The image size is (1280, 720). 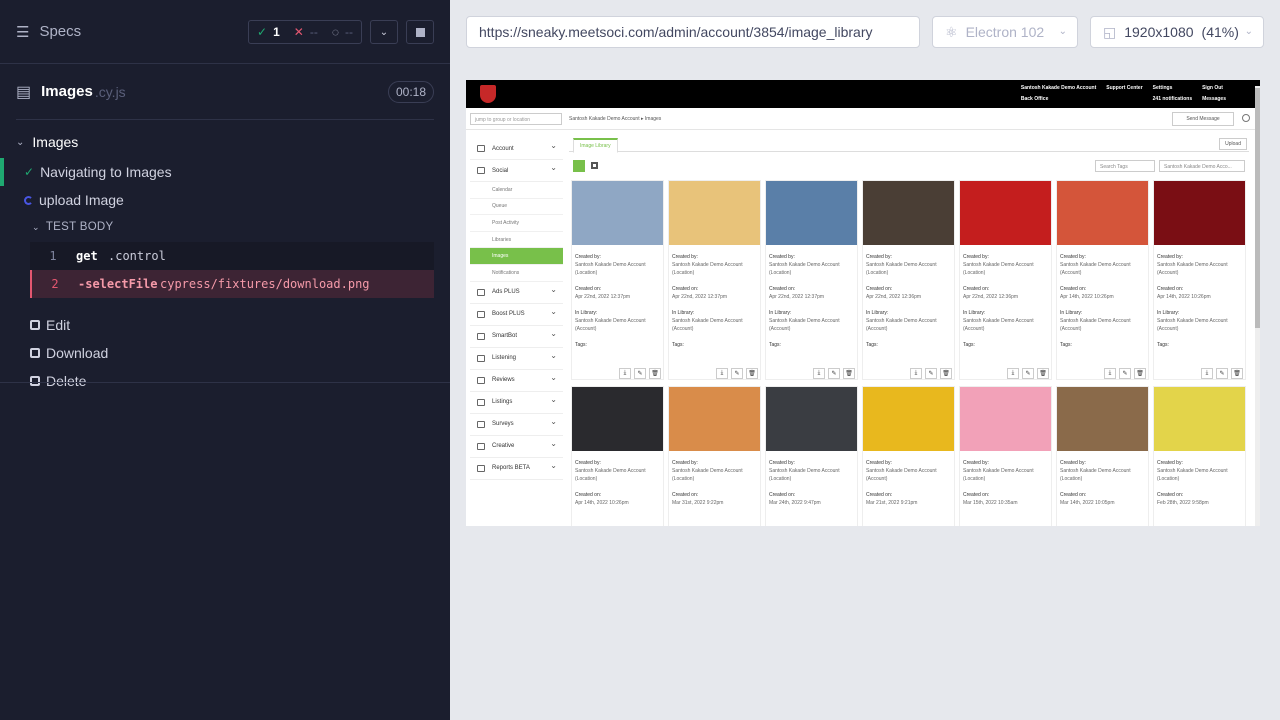 What do you see at coordinates (516, 381) in the screenshot?
I see `sidebar-item-reviews: Reviews` at bounding box center [516, 381].